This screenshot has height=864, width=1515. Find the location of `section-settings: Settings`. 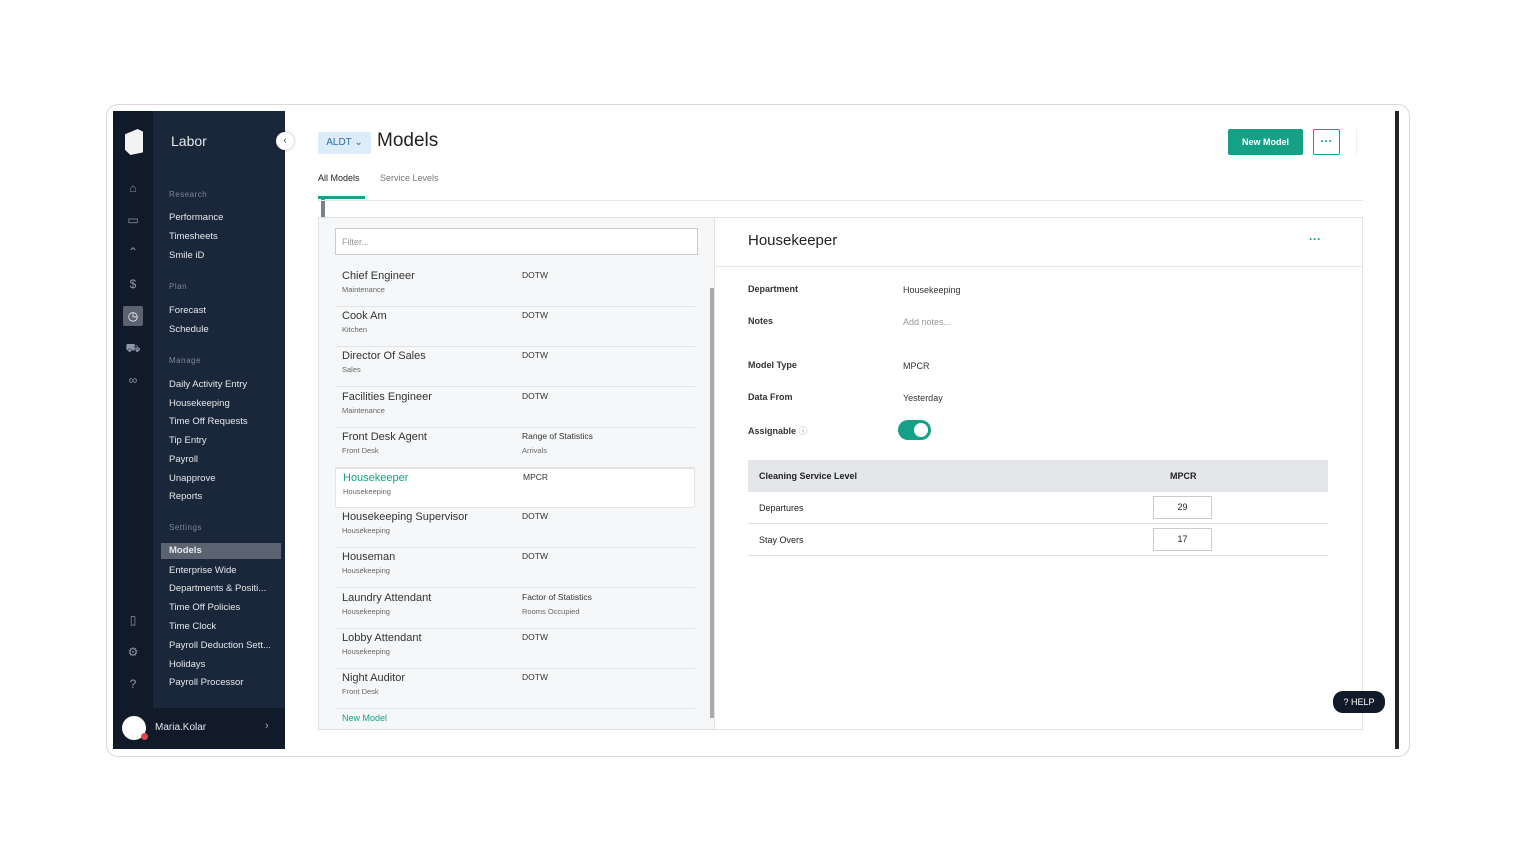

section-settings: Settings is located at coordinates (185, 527).